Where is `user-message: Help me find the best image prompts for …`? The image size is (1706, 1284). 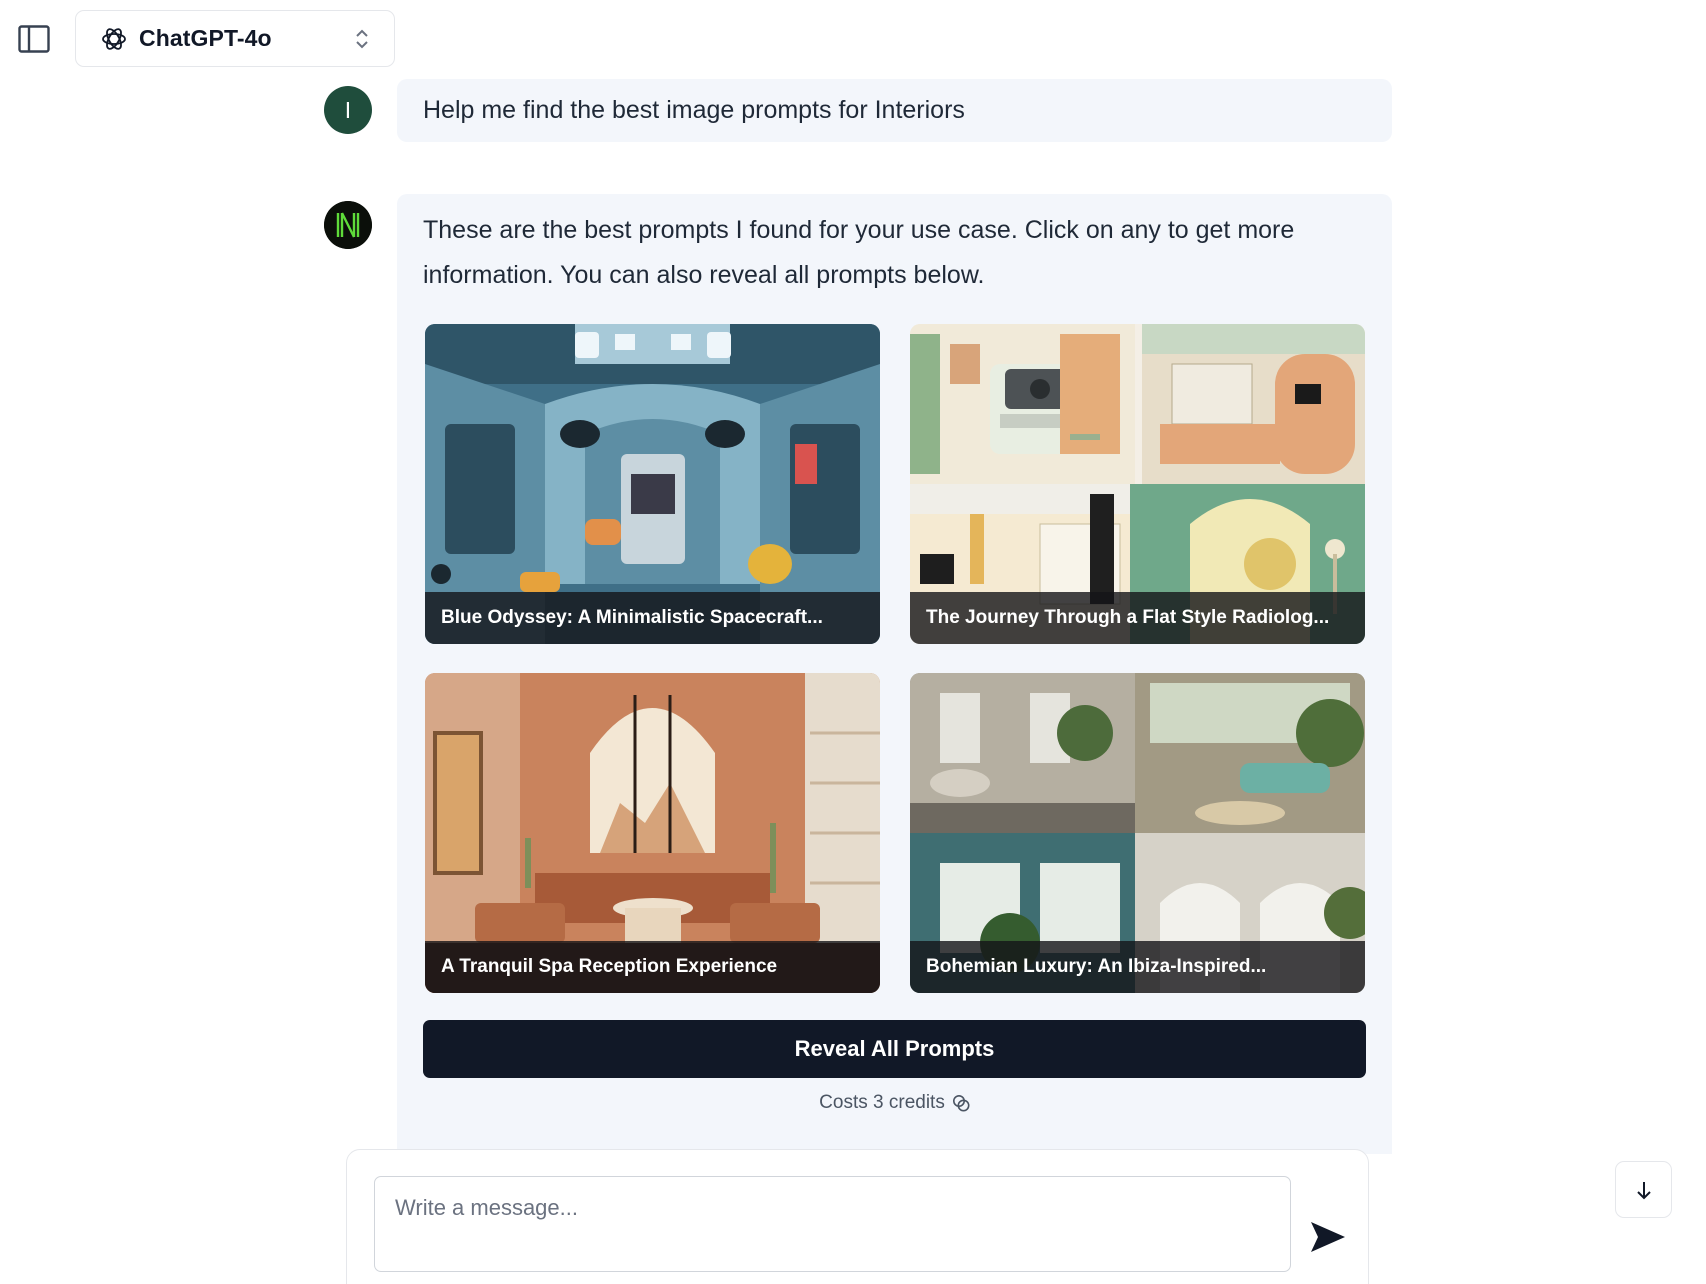 user-message: Help me find the best image prompts for … is located at coordinates (894, 110).